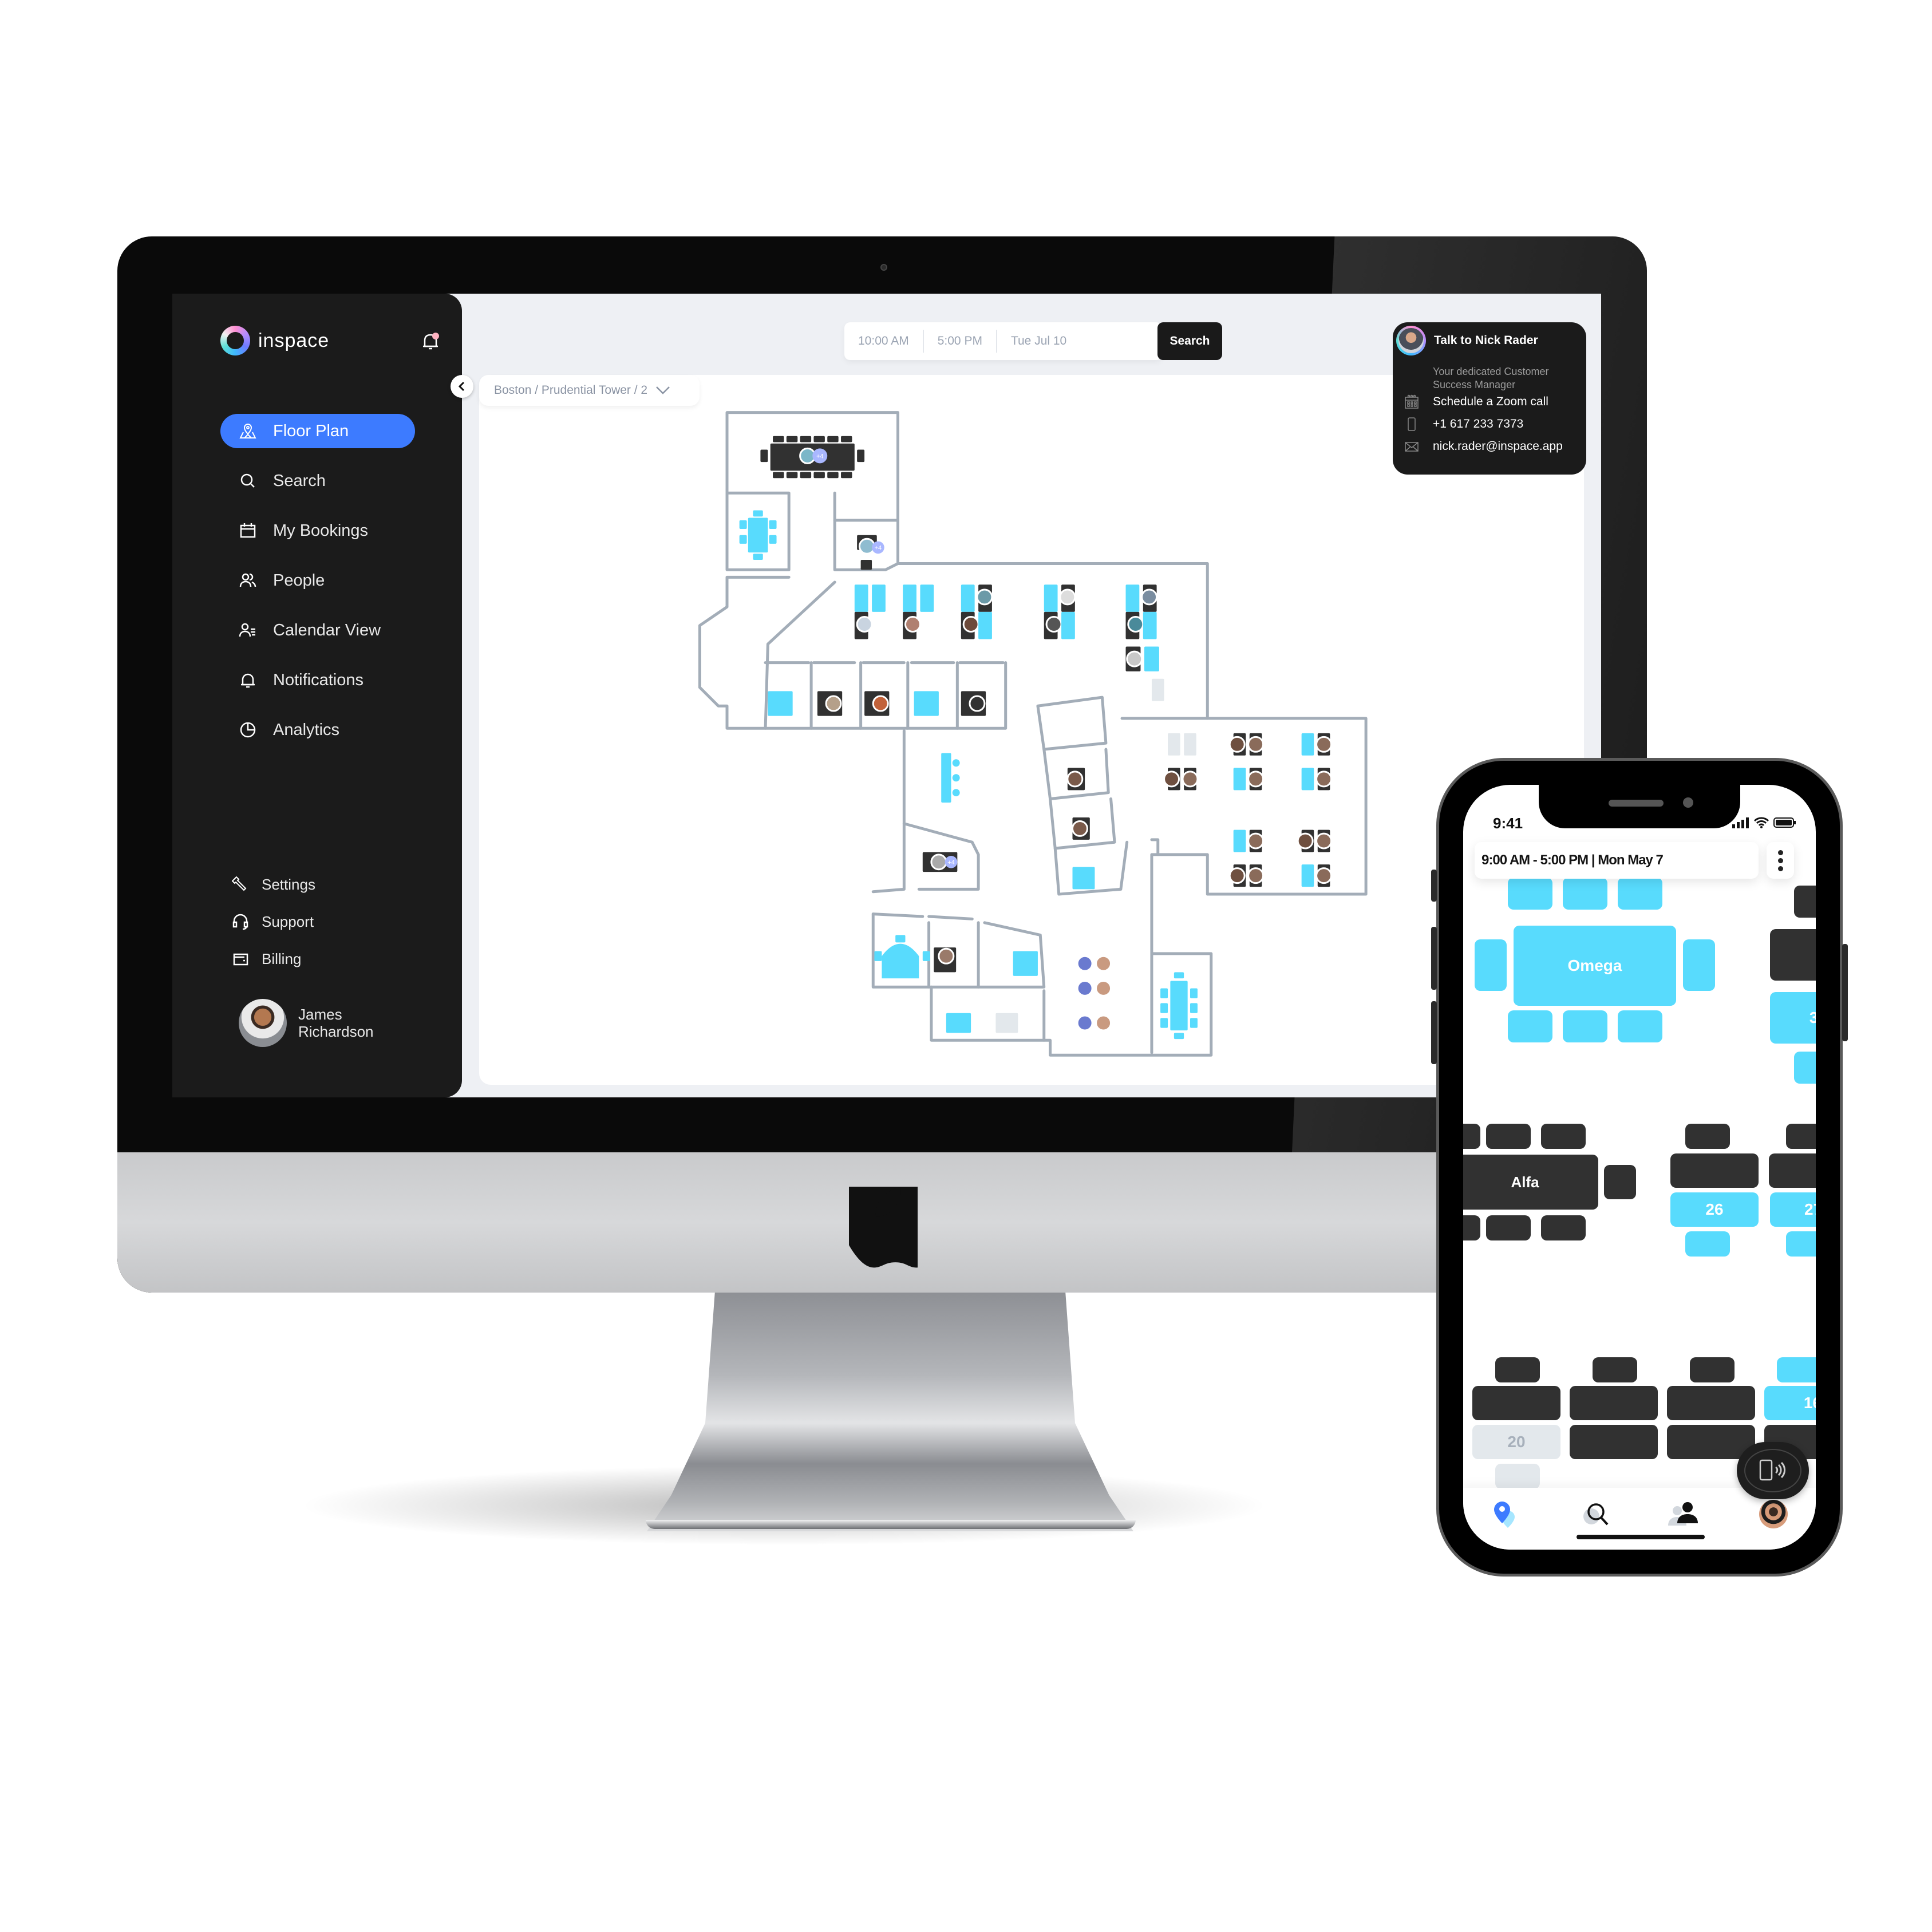  Describe the element at coordinates (430, 341) in the screenshot. I see `bell-with-badge-icon` at that location.